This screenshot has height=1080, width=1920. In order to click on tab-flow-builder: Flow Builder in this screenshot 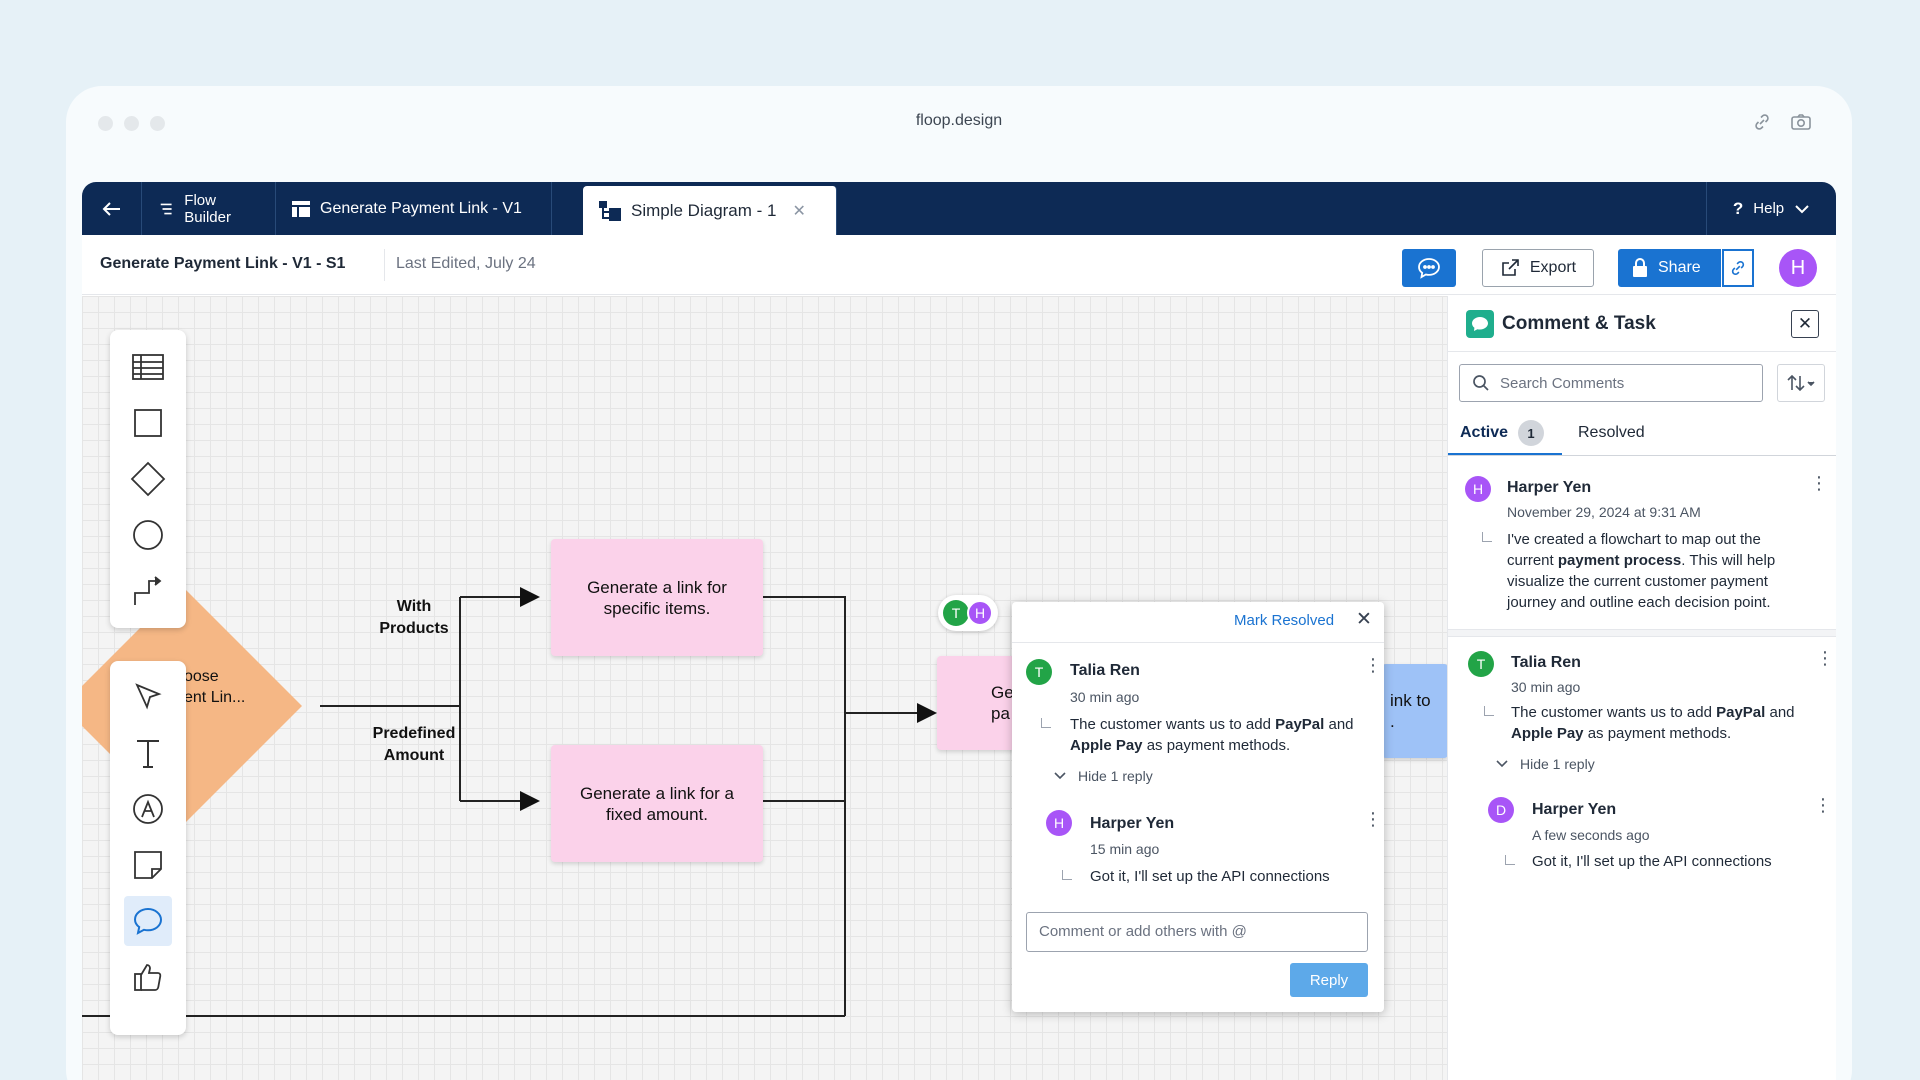, I will do `click(209, 208)`.